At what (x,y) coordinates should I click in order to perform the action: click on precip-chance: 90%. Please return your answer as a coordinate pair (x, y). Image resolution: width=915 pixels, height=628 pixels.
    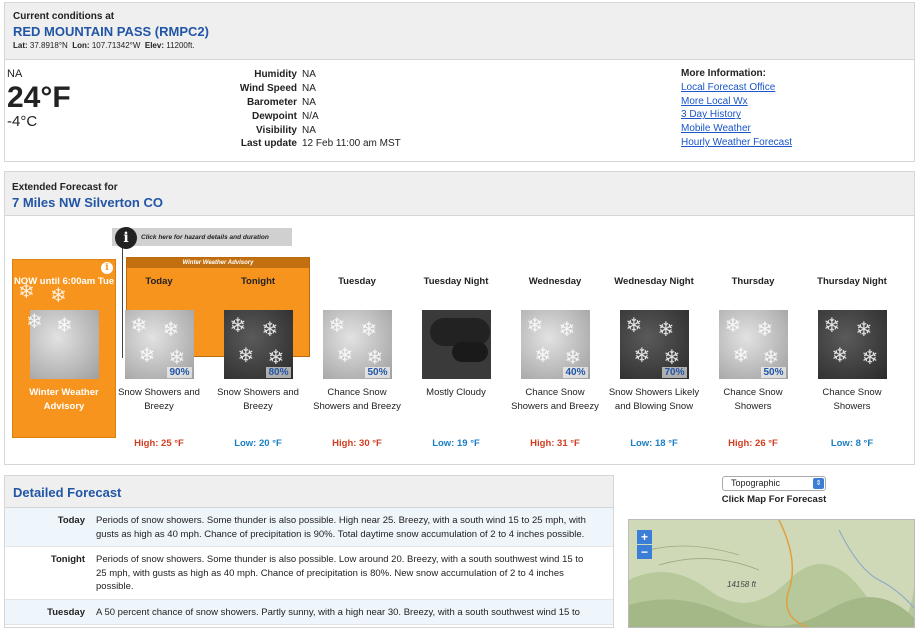
    Looking at the image, I should click on (179, 372).